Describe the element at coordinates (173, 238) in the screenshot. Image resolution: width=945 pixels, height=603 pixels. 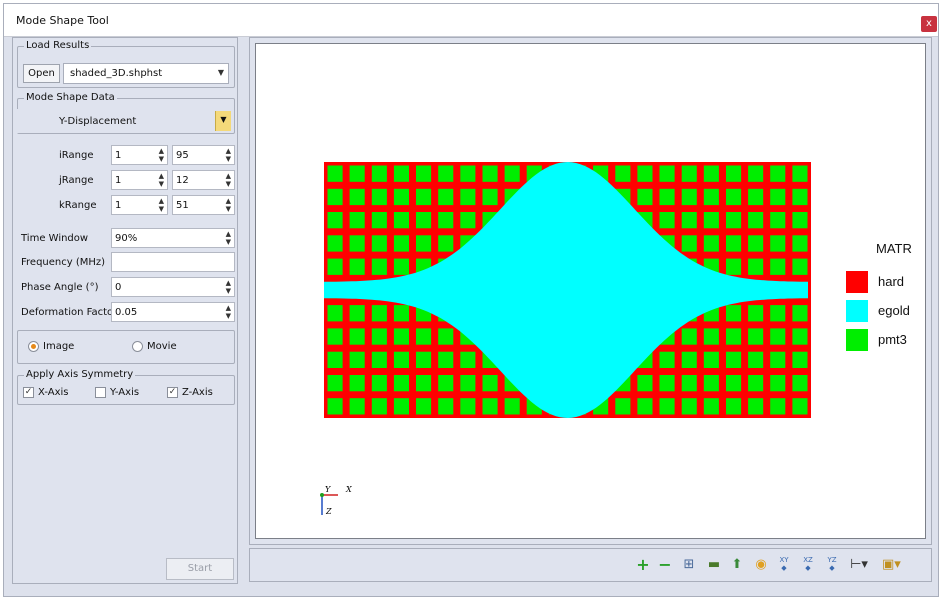
I see `time-window-spinbox: 90% ▲ ▼` at that location.